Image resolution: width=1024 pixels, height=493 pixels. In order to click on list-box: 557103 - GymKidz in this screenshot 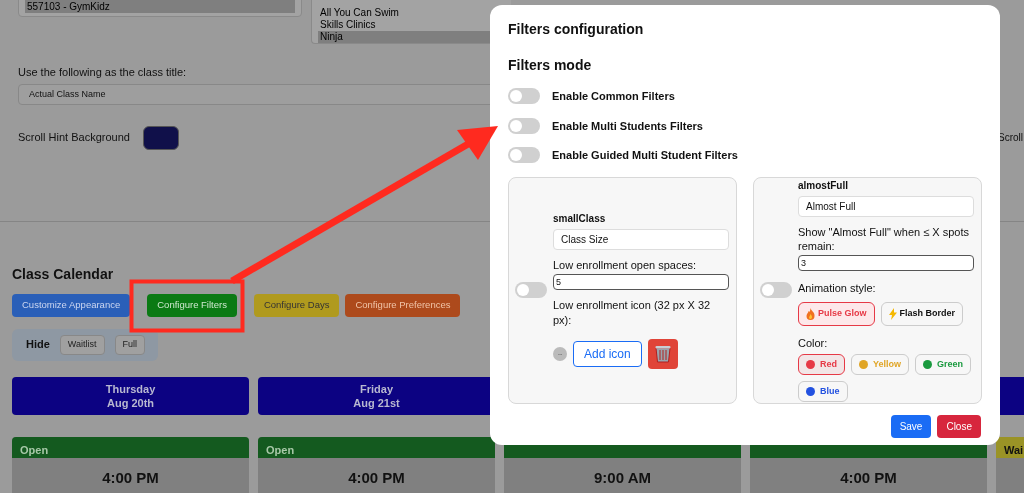, I will do `click(160, 8)`.